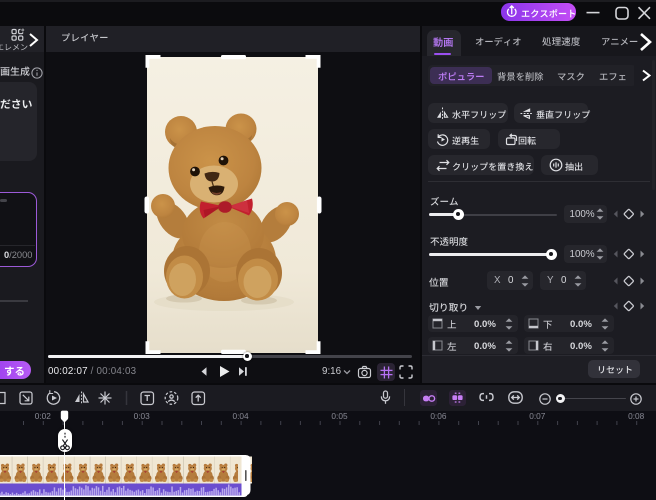 This screenshot has width=656, height=500. I want to click on svg-text: 0:04, so click(241, 416).